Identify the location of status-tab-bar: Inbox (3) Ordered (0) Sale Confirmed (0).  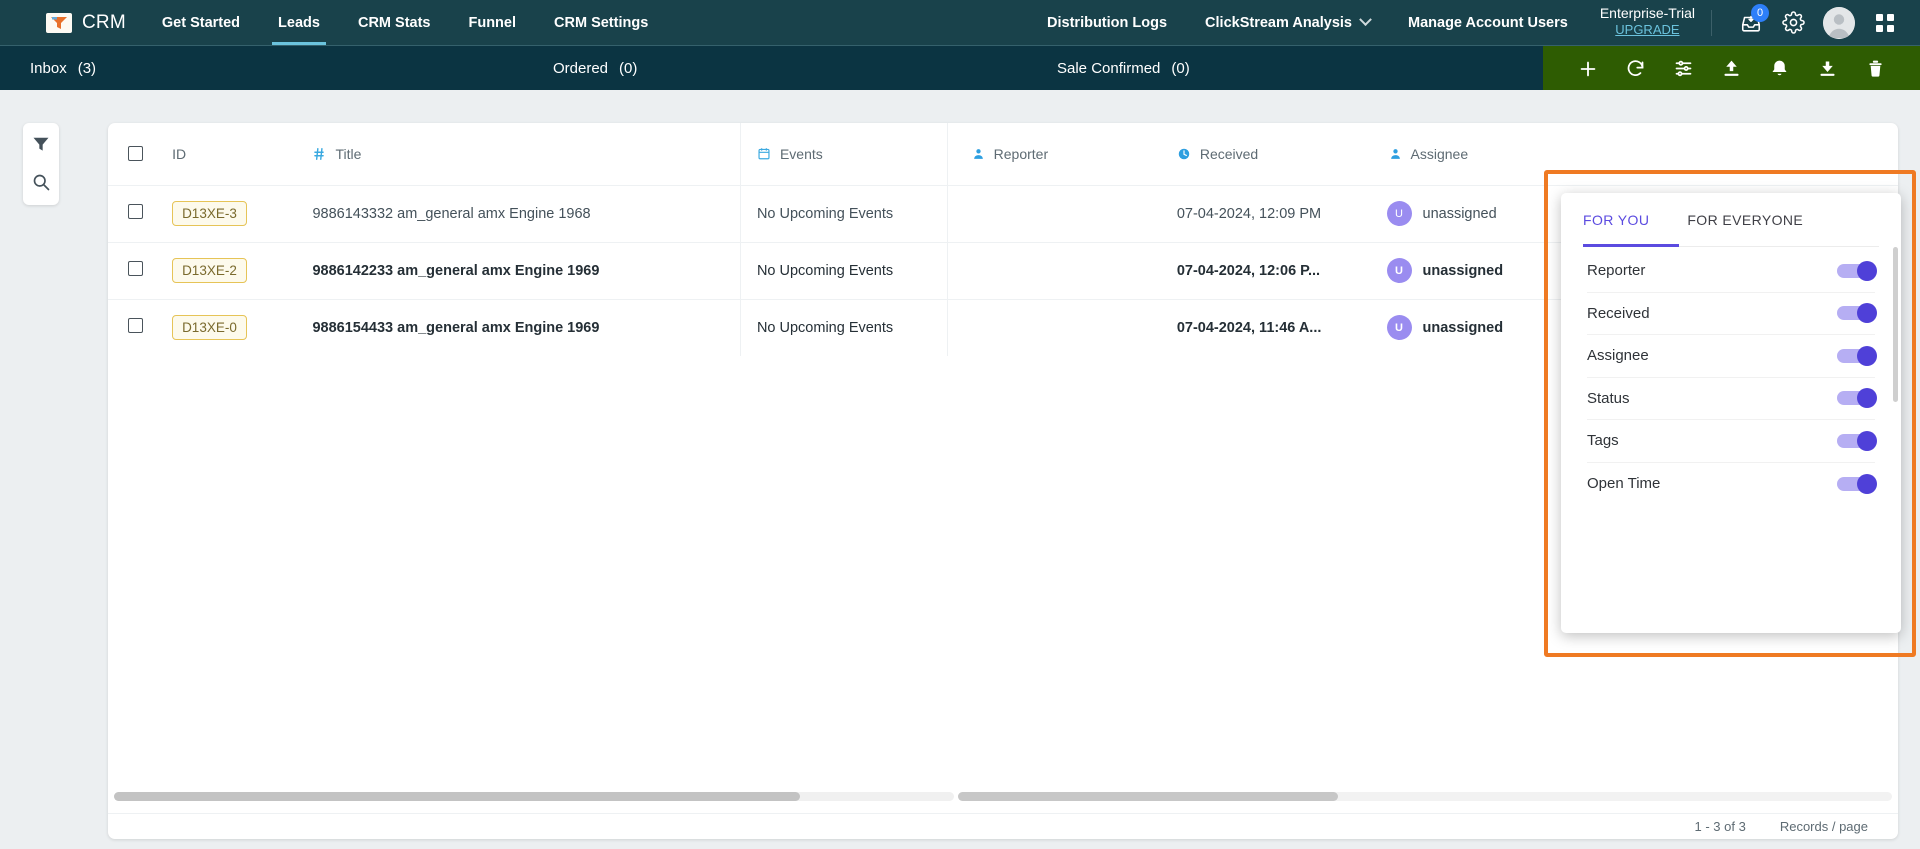
(960, 68).